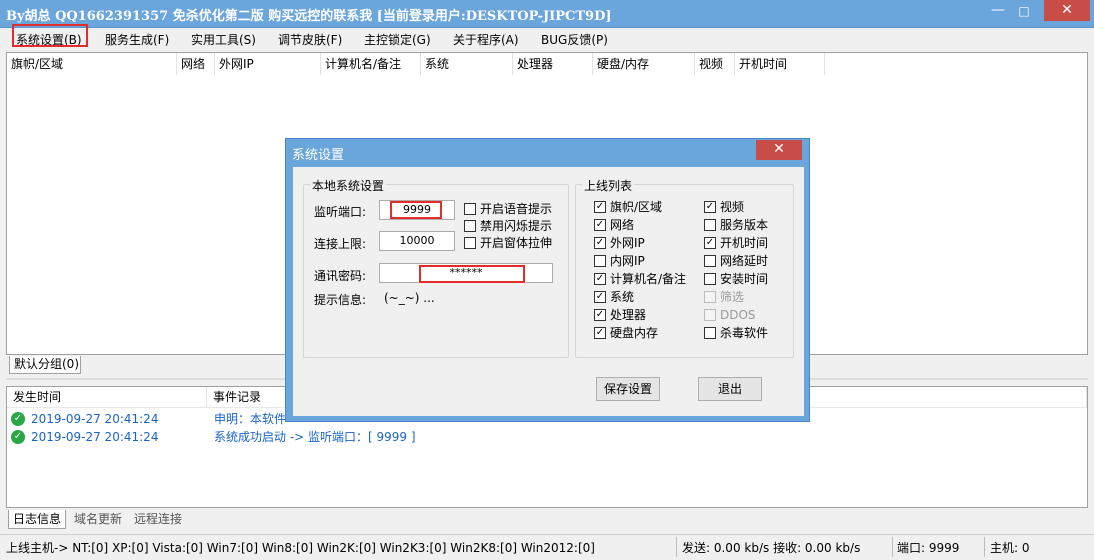  What do you see at coordinates (98, 519) in the screenshot?
I see `tab-domain-update: 域名更新` at bounding box center [98, 519].